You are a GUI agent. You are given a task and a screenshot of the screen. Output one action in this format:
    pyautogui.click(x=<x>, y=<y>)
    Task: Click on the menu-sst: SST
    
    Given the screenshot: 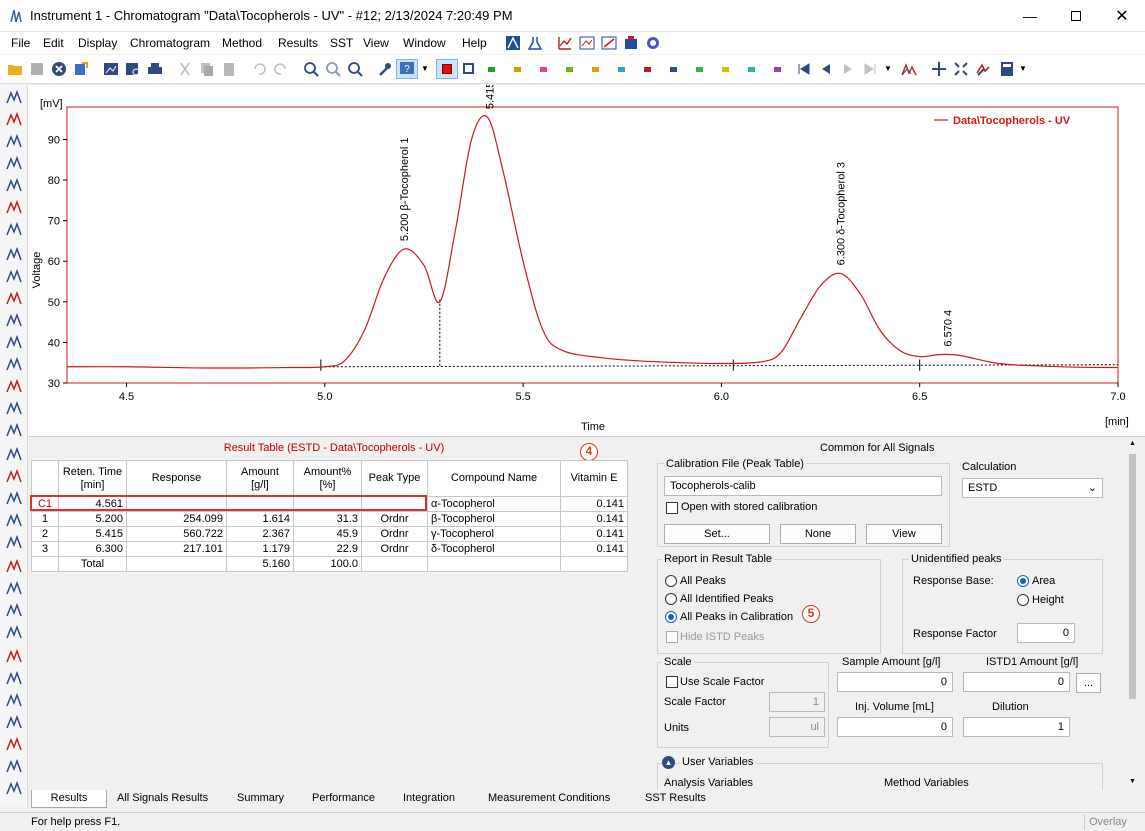 What is the action you would take?
    pyautogui.click(x=341, y=43)
    